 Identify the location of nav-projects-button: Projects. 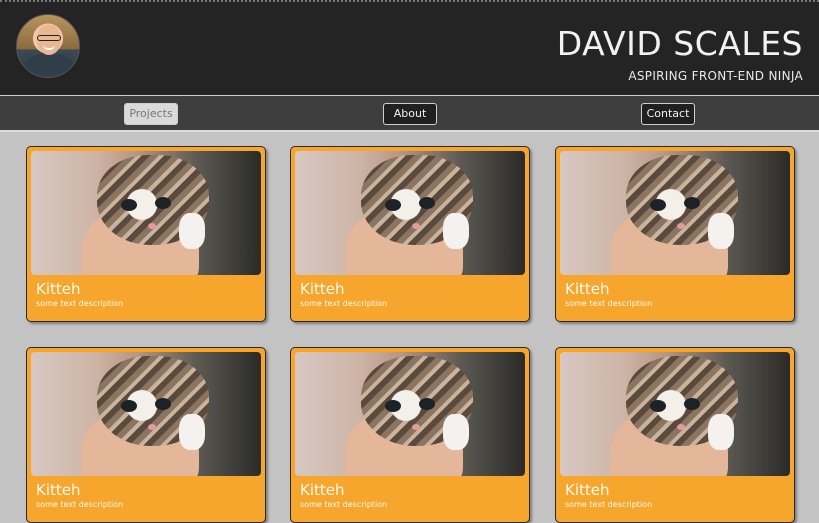
(151, 114).